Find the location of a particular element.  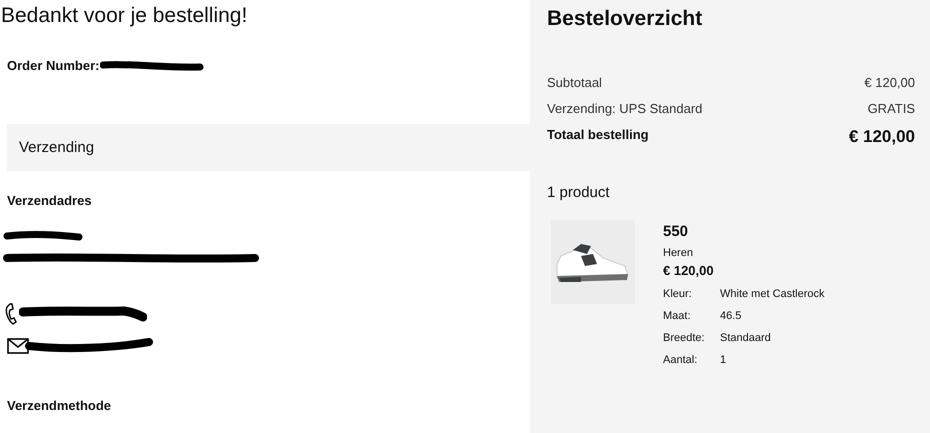

order-number-label: Order Number: is located at coordinates (53, 65).